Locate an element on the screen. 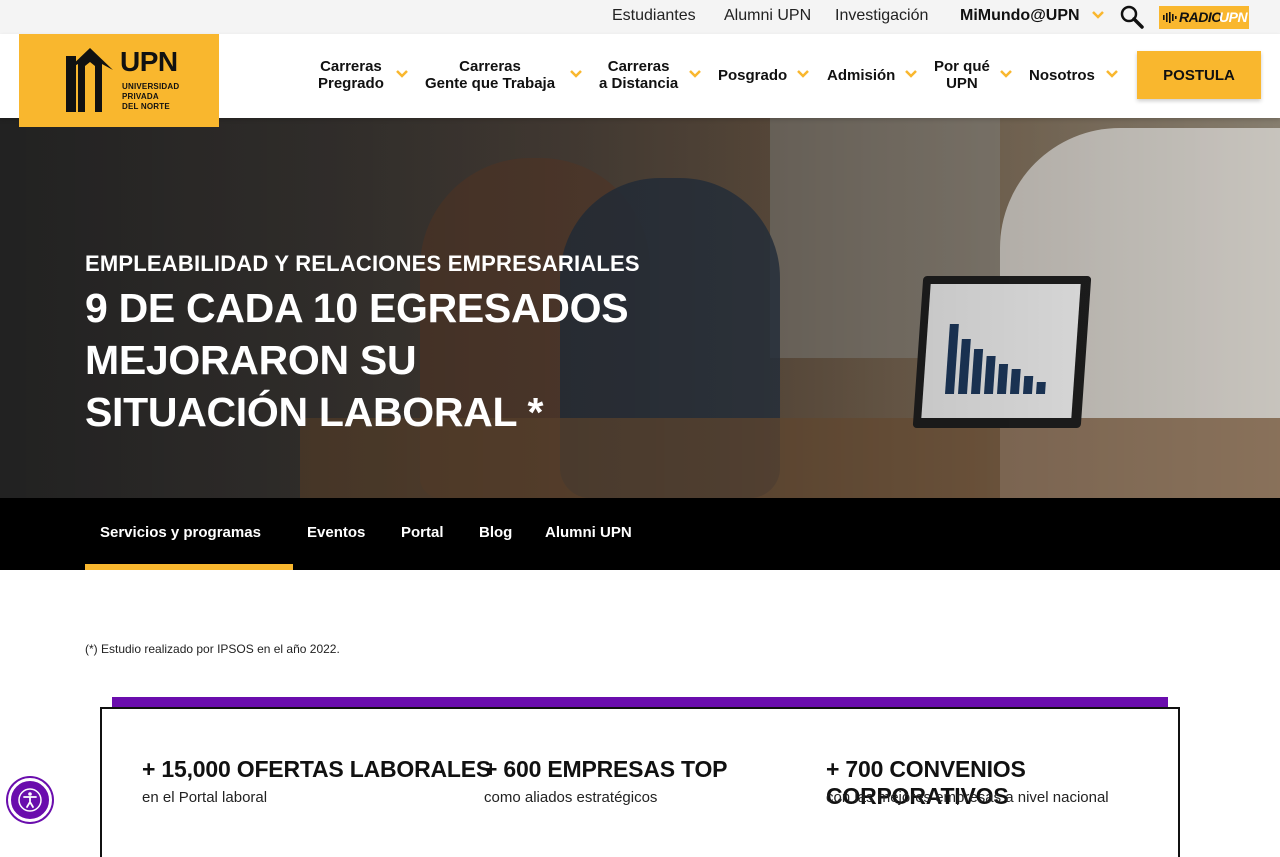 The height and width of the screenshot is (857, 1280). nav-nosotros: Nosotros is located at coordinates (1062, 75).